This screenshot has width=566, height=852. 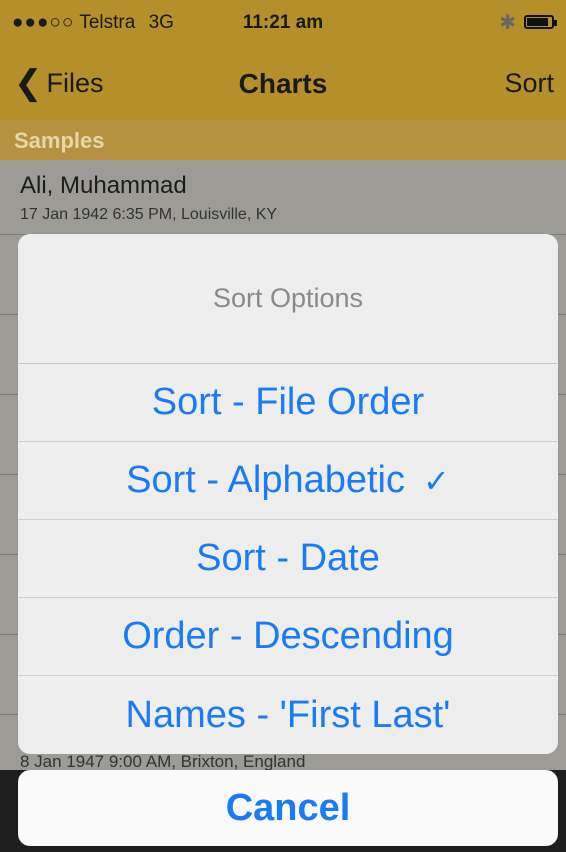 I want to click on sort-button: Sort, so click(x=529, y=83).